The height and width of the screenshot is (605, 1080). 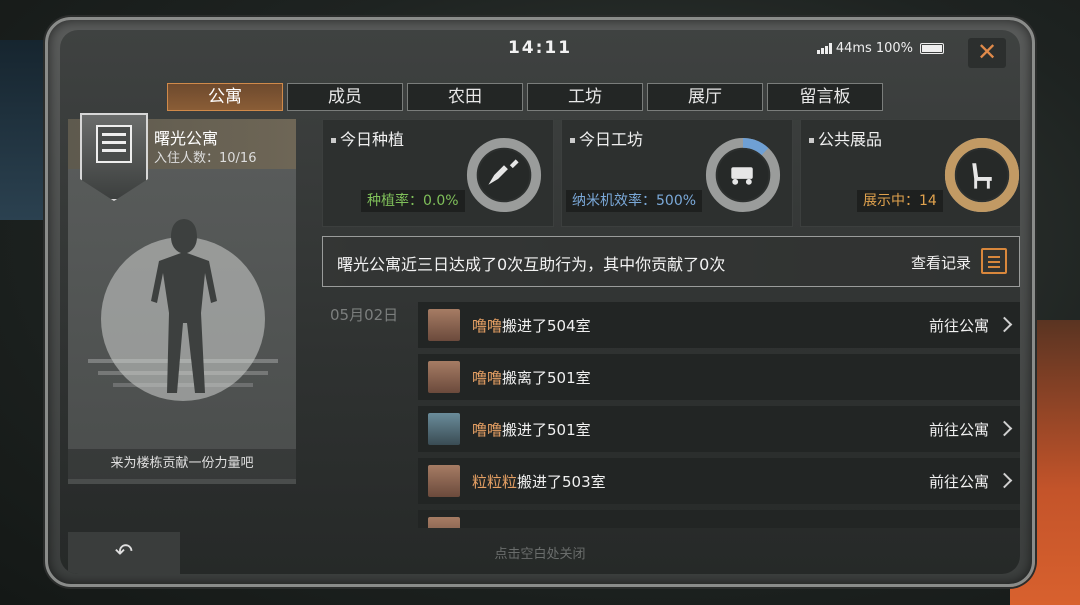 I want to click on apartment-badge, so click(x=114, y=157).